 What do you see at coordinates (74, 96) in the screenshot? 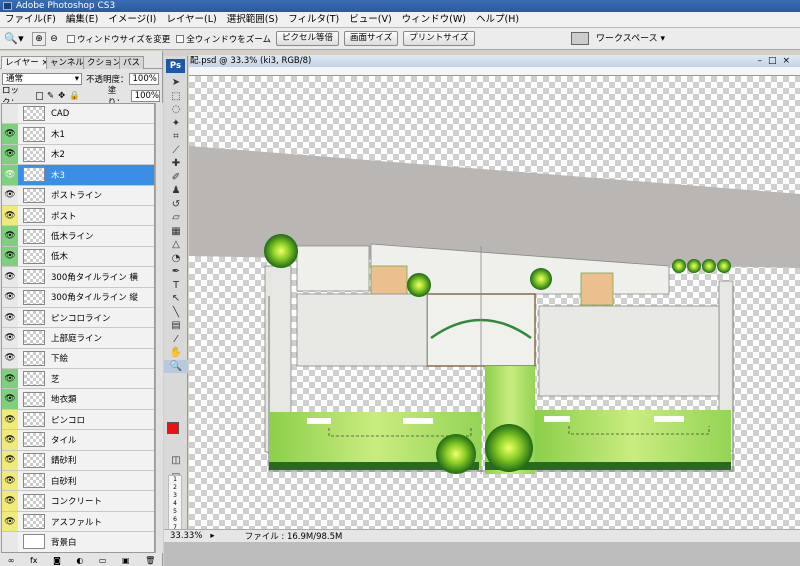
I see `lock-all-icon: 🔒` at bounding box center [74, 96].